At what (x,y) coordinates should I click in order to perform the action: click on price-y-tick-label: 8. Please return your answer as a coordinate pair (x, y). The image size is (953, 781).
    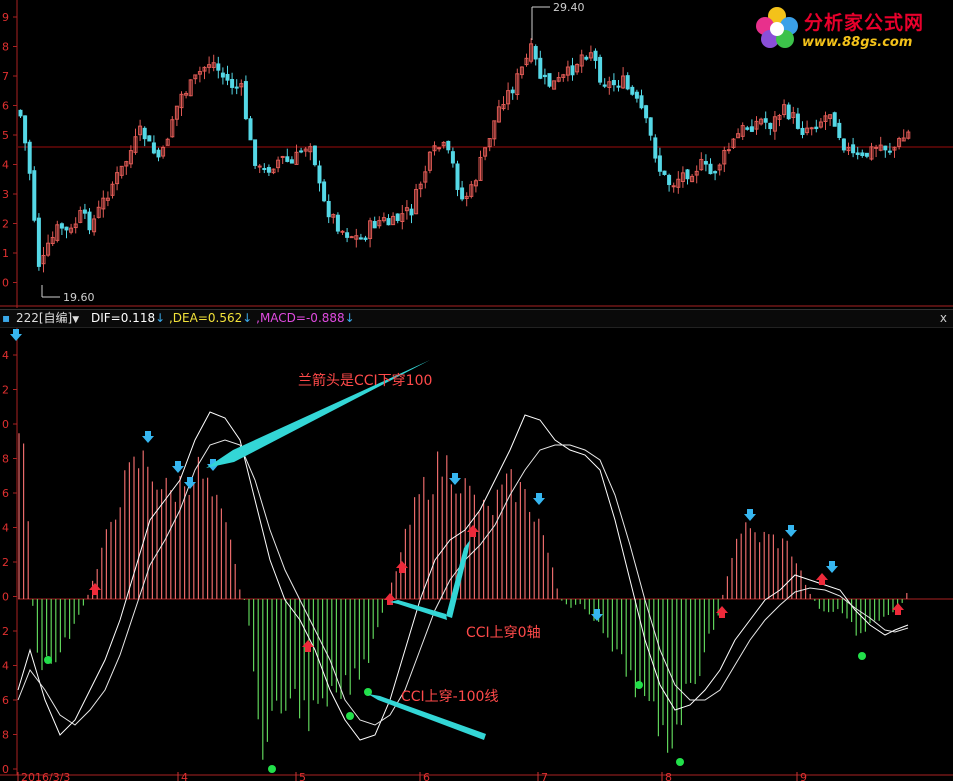
    Looking at the image, I should click on (5, 47).